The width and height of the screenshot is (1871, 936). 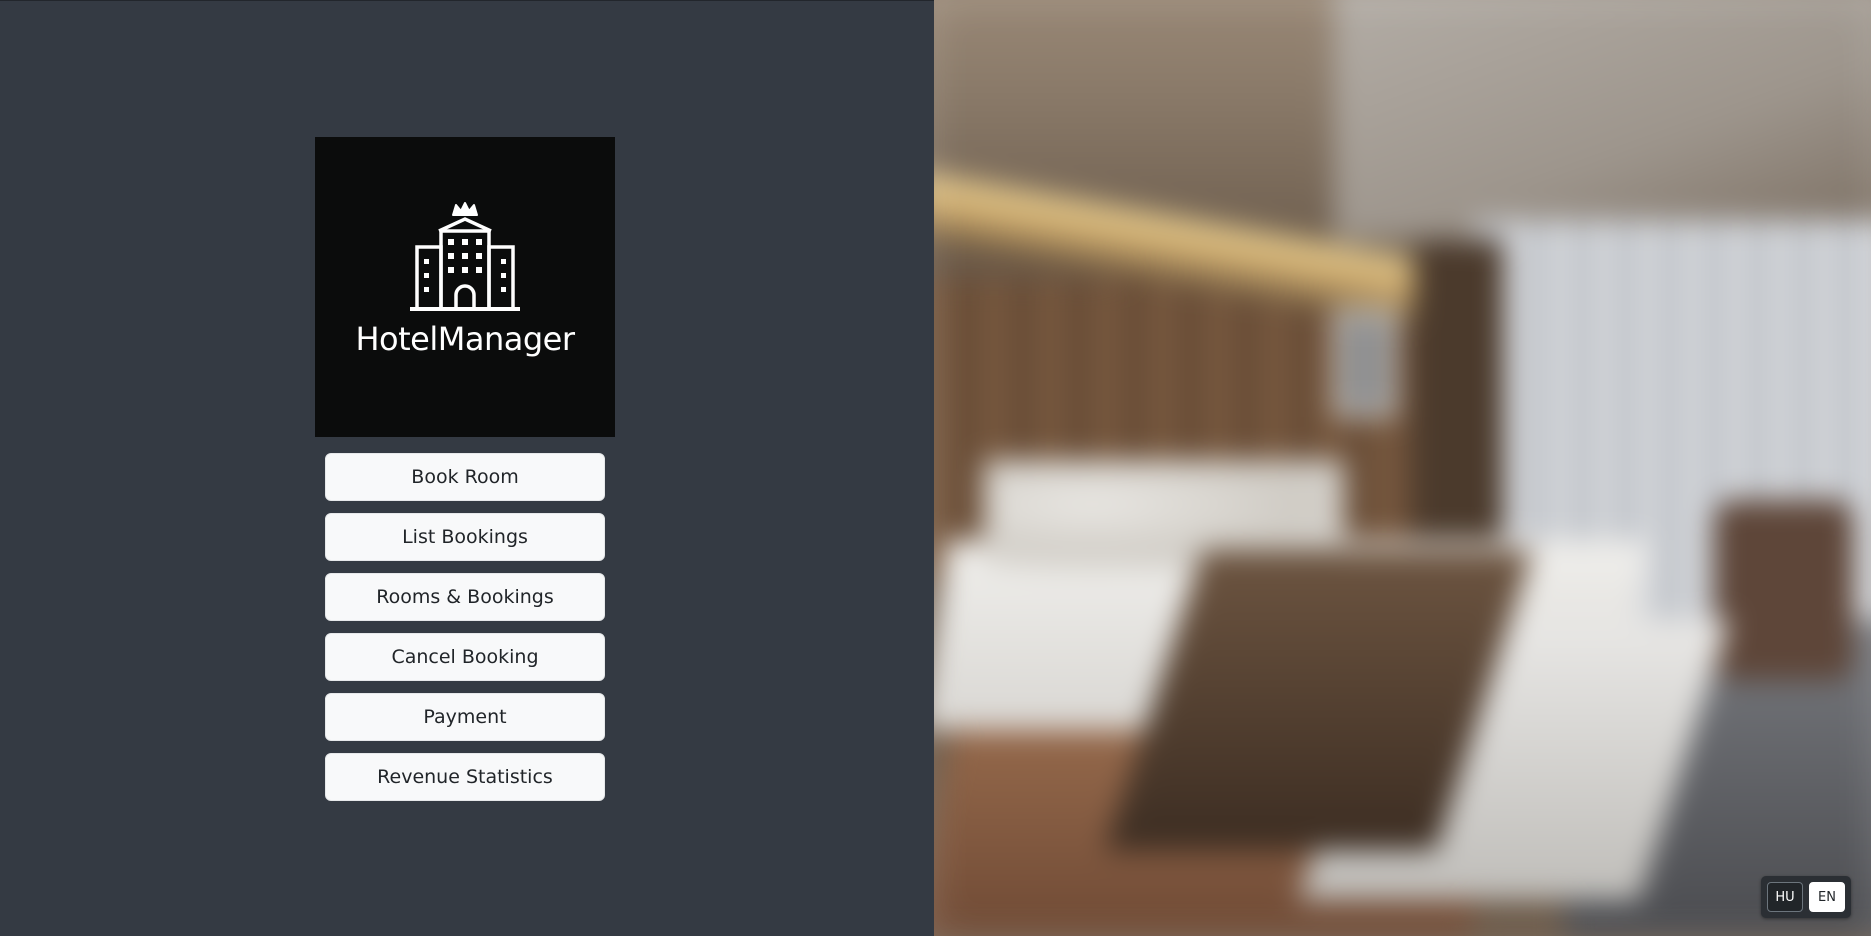 I want to click on book-room-button: Book Room, so click(x=465, y=477).